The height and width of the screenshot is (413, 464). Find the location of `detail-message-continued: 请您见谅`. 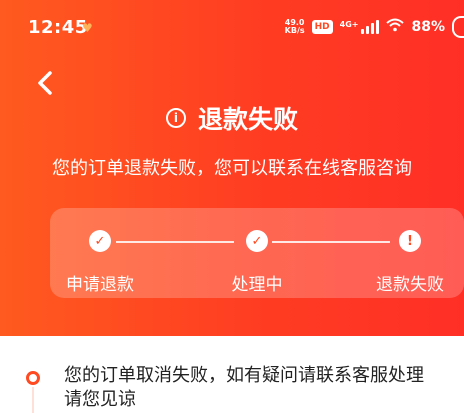

detail-message-continued: 请您见谅 is located at coordinates (100, 398).